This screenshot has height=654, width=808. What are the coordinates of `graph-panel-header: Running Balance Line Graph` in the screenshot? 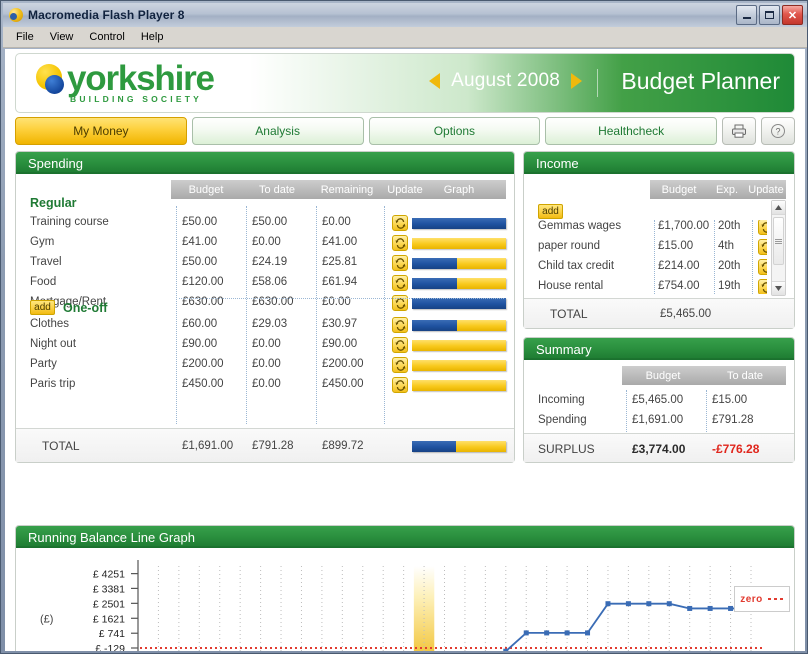 It's located at (405, 537).